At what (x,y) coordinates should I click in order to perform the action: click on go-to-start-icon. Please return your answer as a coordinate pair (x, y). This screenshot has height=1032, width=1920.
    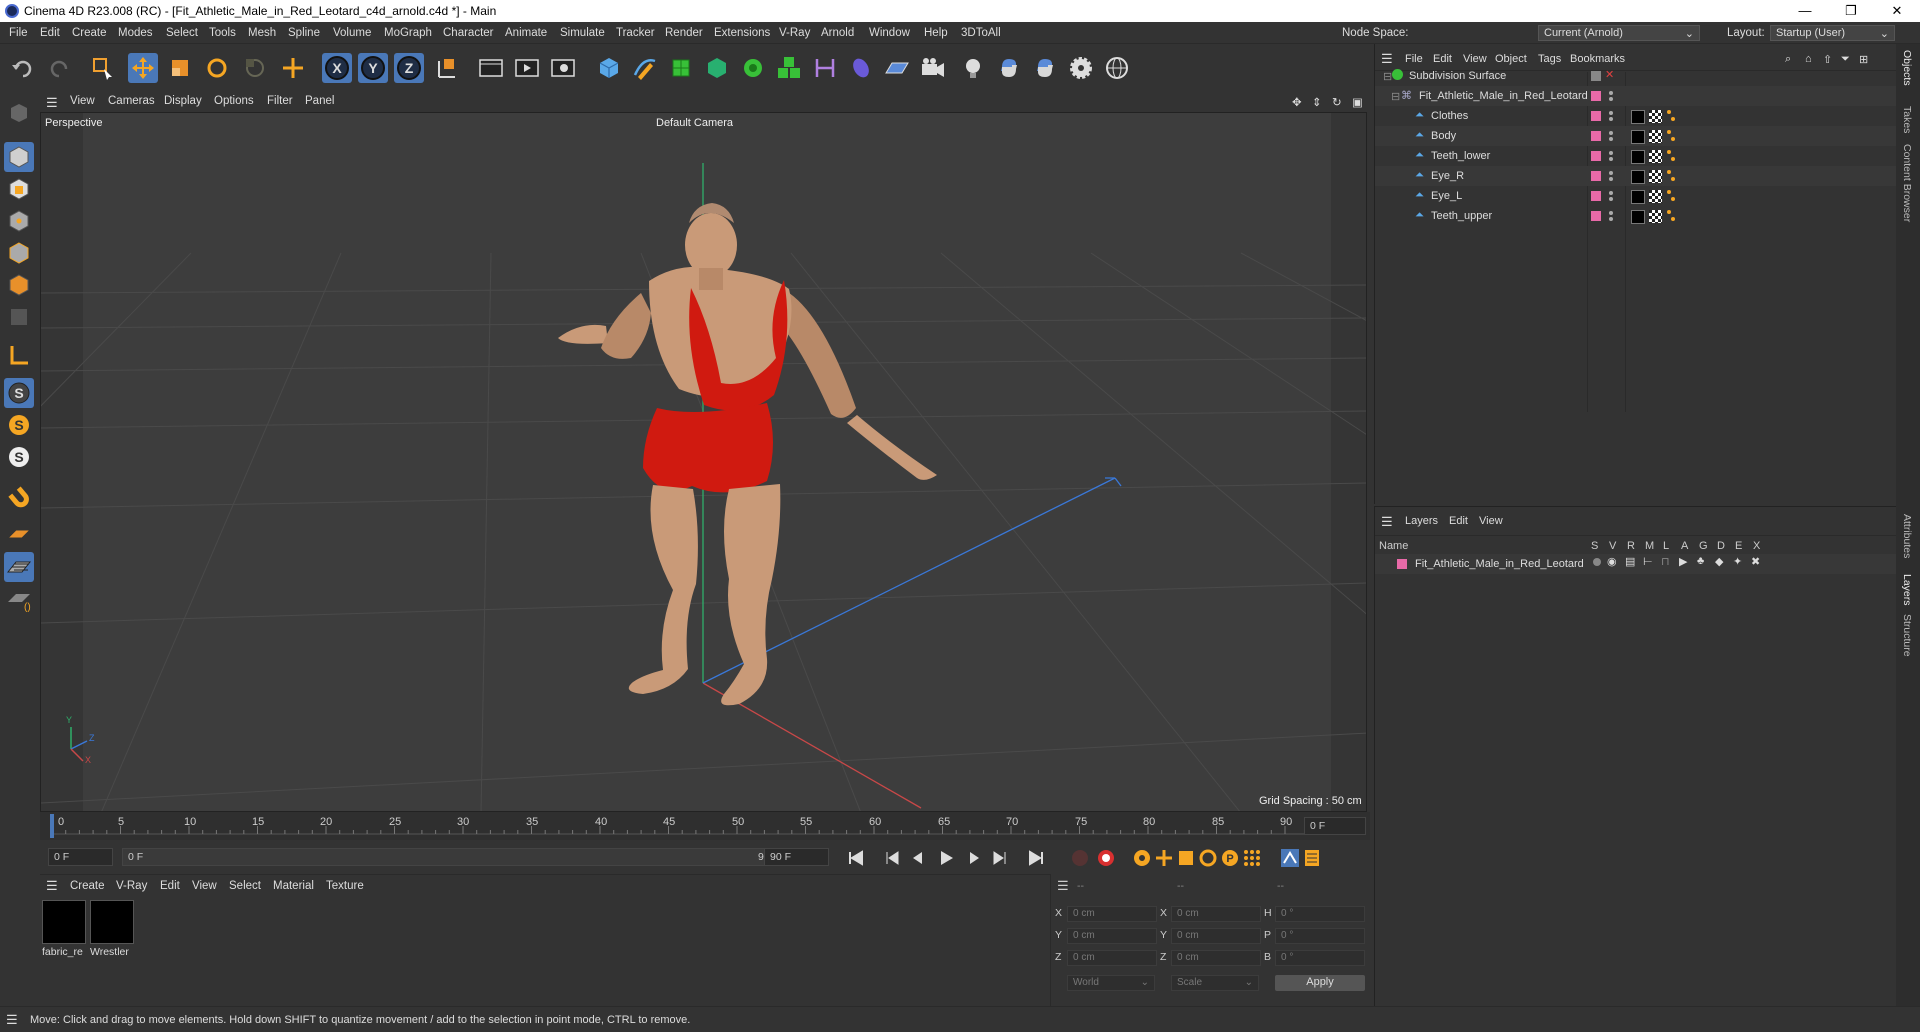
    Looking at the image, I should click on (856, 858).